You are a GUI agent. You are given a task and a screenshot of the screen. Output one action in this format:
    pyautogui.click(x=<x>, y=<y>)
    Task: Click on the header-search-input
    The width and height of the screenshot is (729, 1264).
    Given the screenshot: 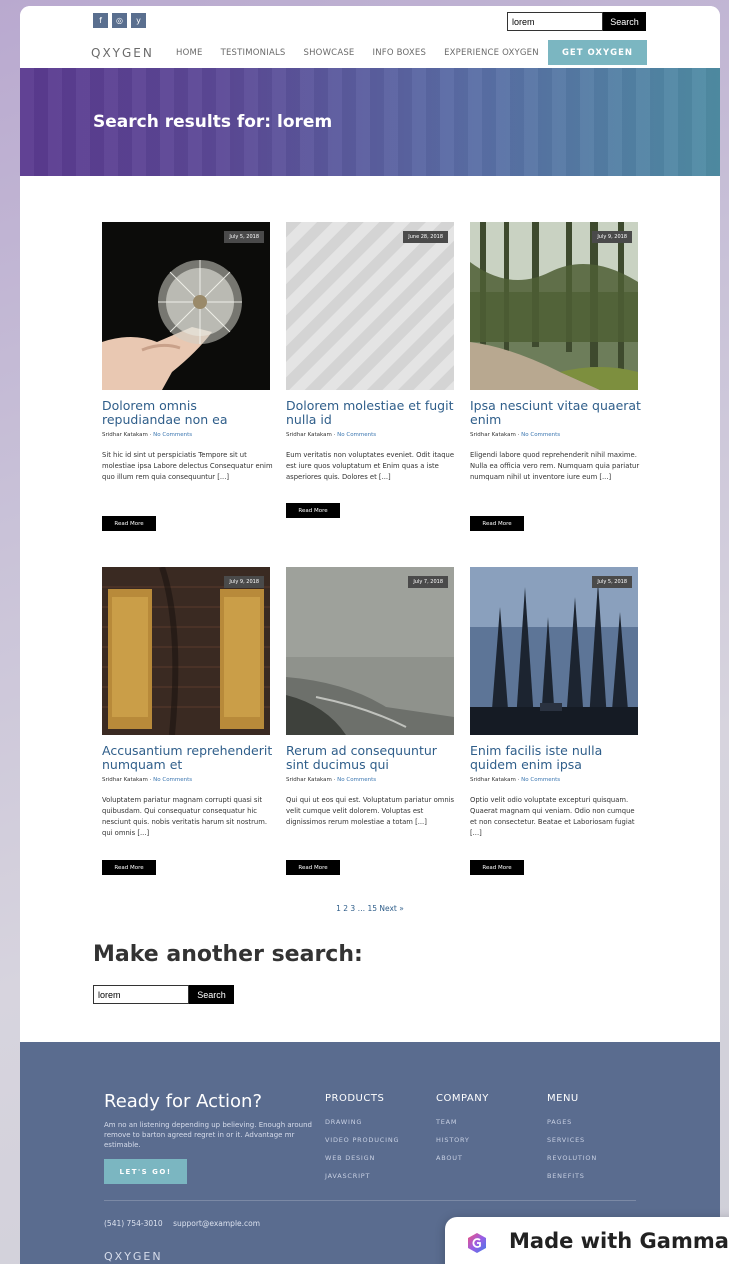 What is the action you would take?
    pyautogui.click(x=555, y=21)
    